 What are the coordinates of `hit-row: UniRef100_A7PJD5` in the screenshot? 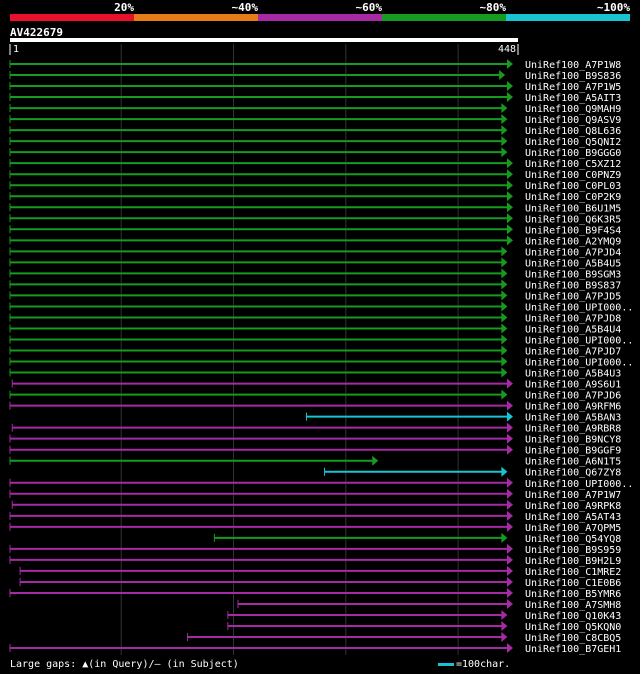 It's located at (315, 296).